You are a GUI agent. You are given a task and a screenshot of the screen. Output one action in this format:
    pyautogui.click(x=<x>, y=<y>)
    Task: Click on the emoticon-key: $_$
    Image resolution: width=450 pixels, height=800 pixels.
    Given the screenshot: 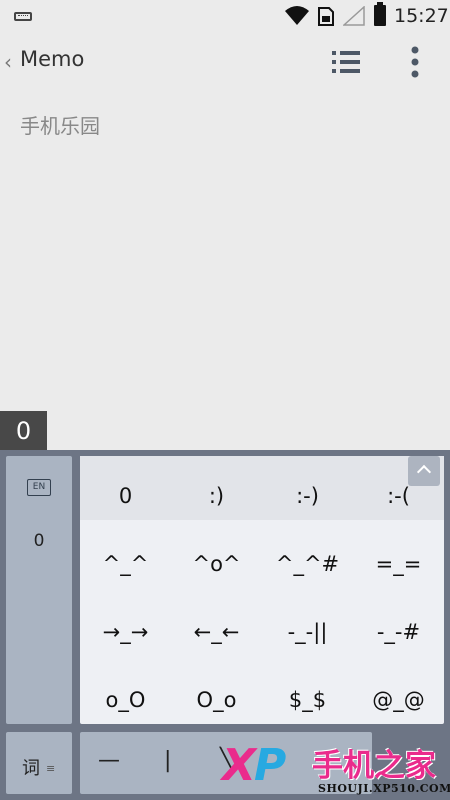 What is the action you would take?
    pyautogui.click(x=307, y=700)
    